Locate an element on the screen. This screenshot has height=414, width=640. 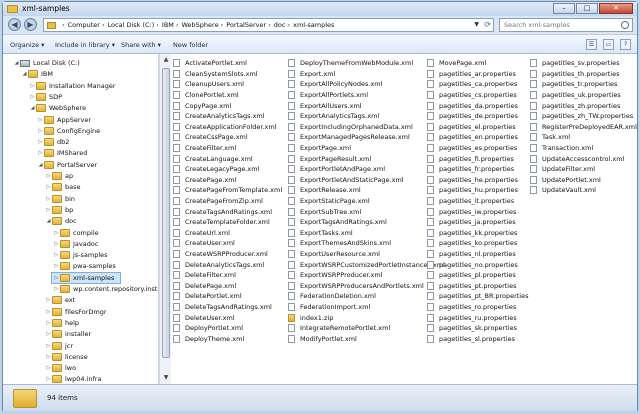
file-item: pagetitles_en.properties is located at coordinates (477, 137).